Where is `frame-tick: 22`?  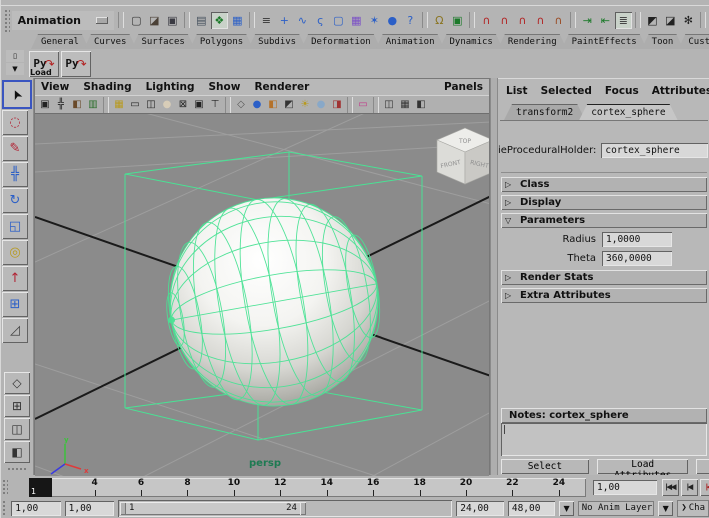 frame-tick: 22 is located at coordinates (512, 487).